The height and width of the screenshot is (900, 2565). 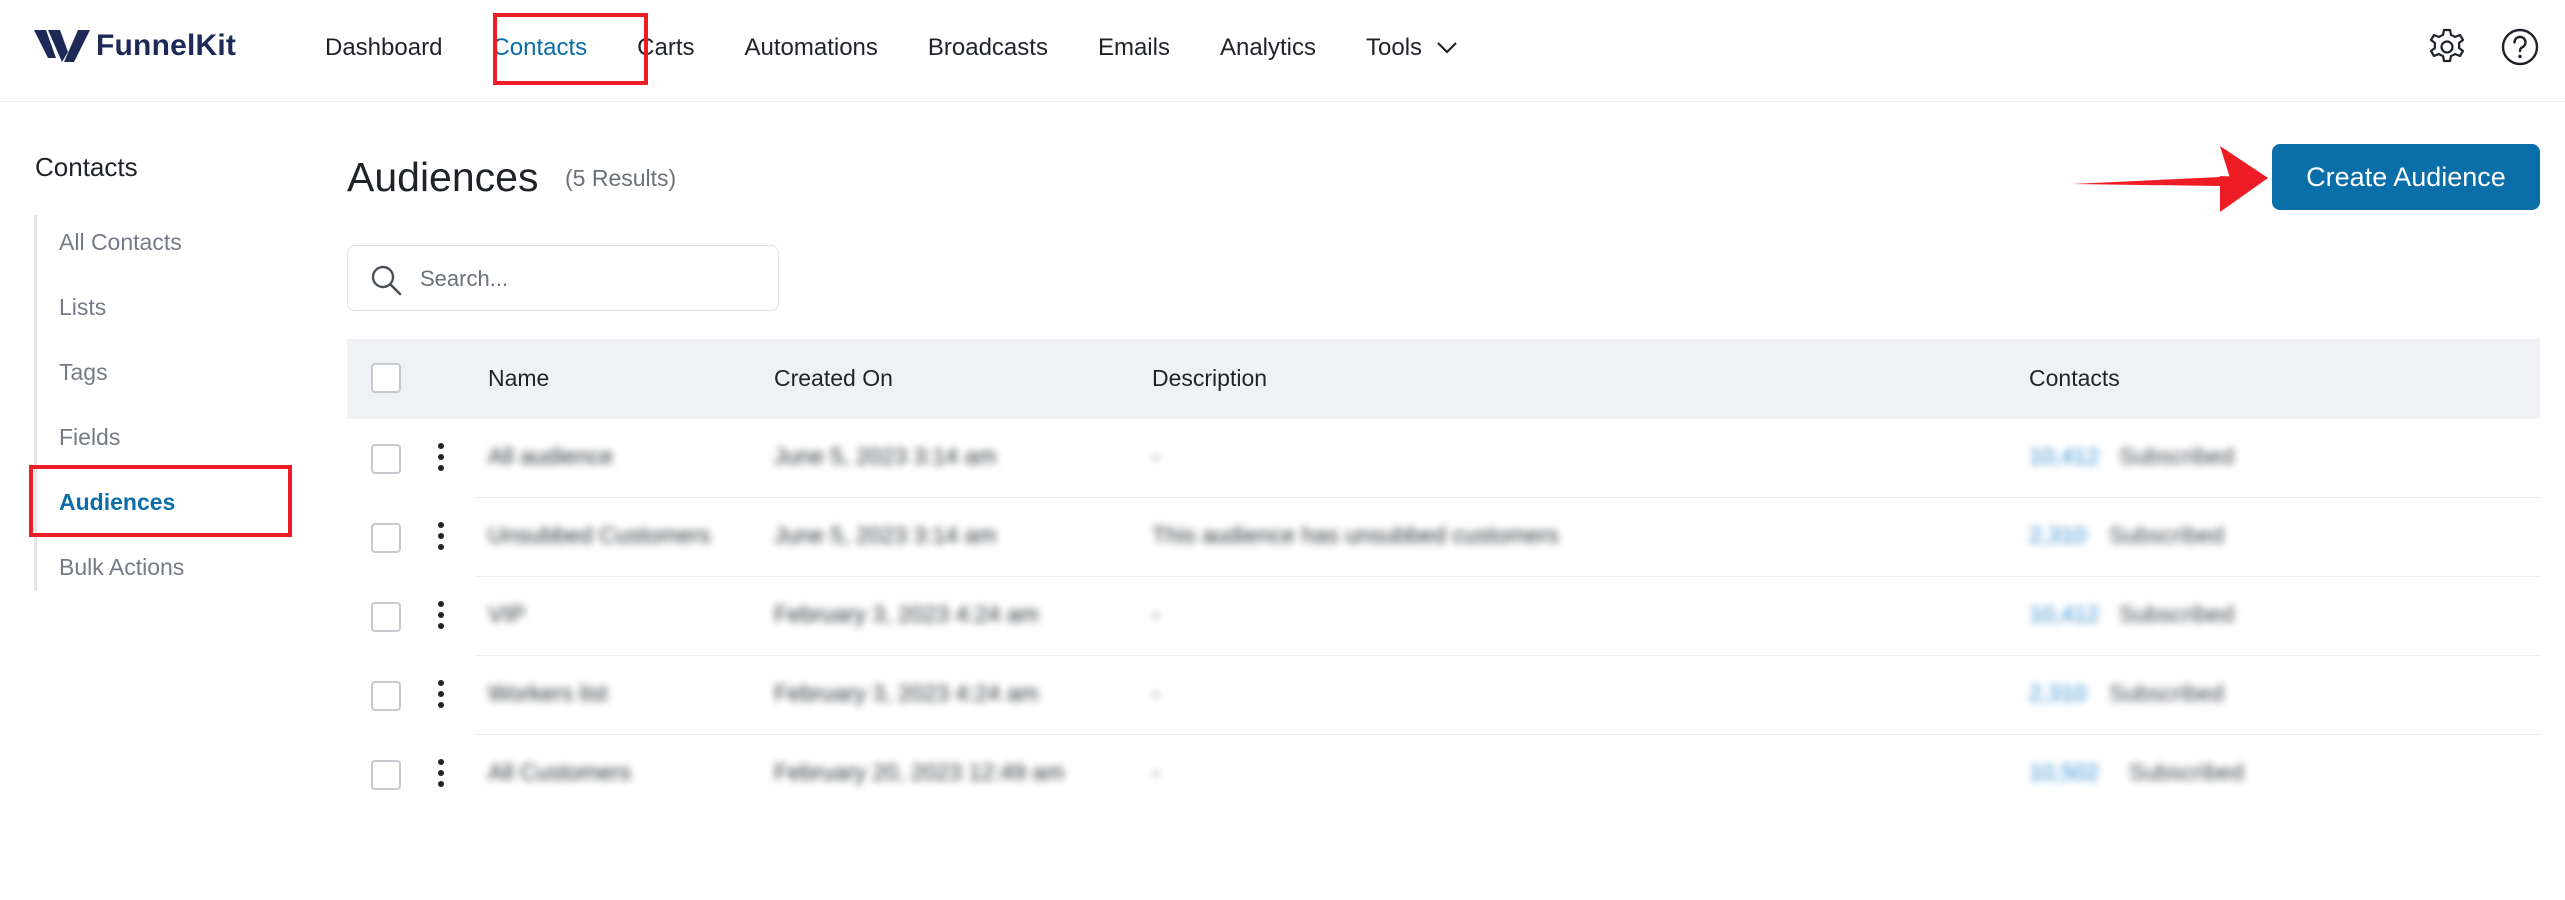 I want to click on funnelkit-logo: FunnelKit, so click(x=135, y=46).